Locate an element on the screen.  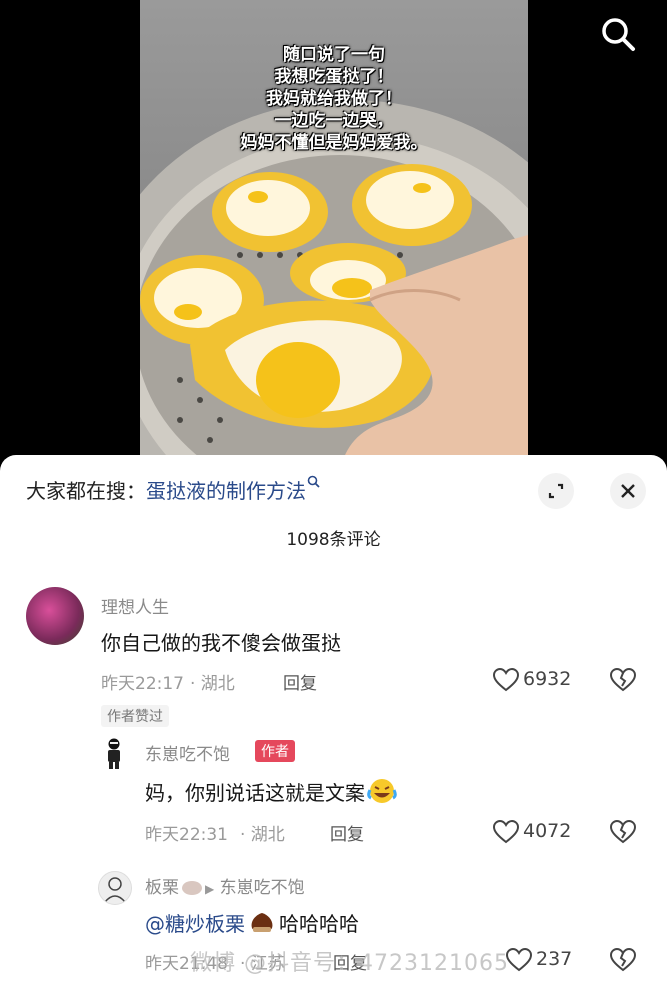
like-count: 4072 is located at coordinates (547, 831).